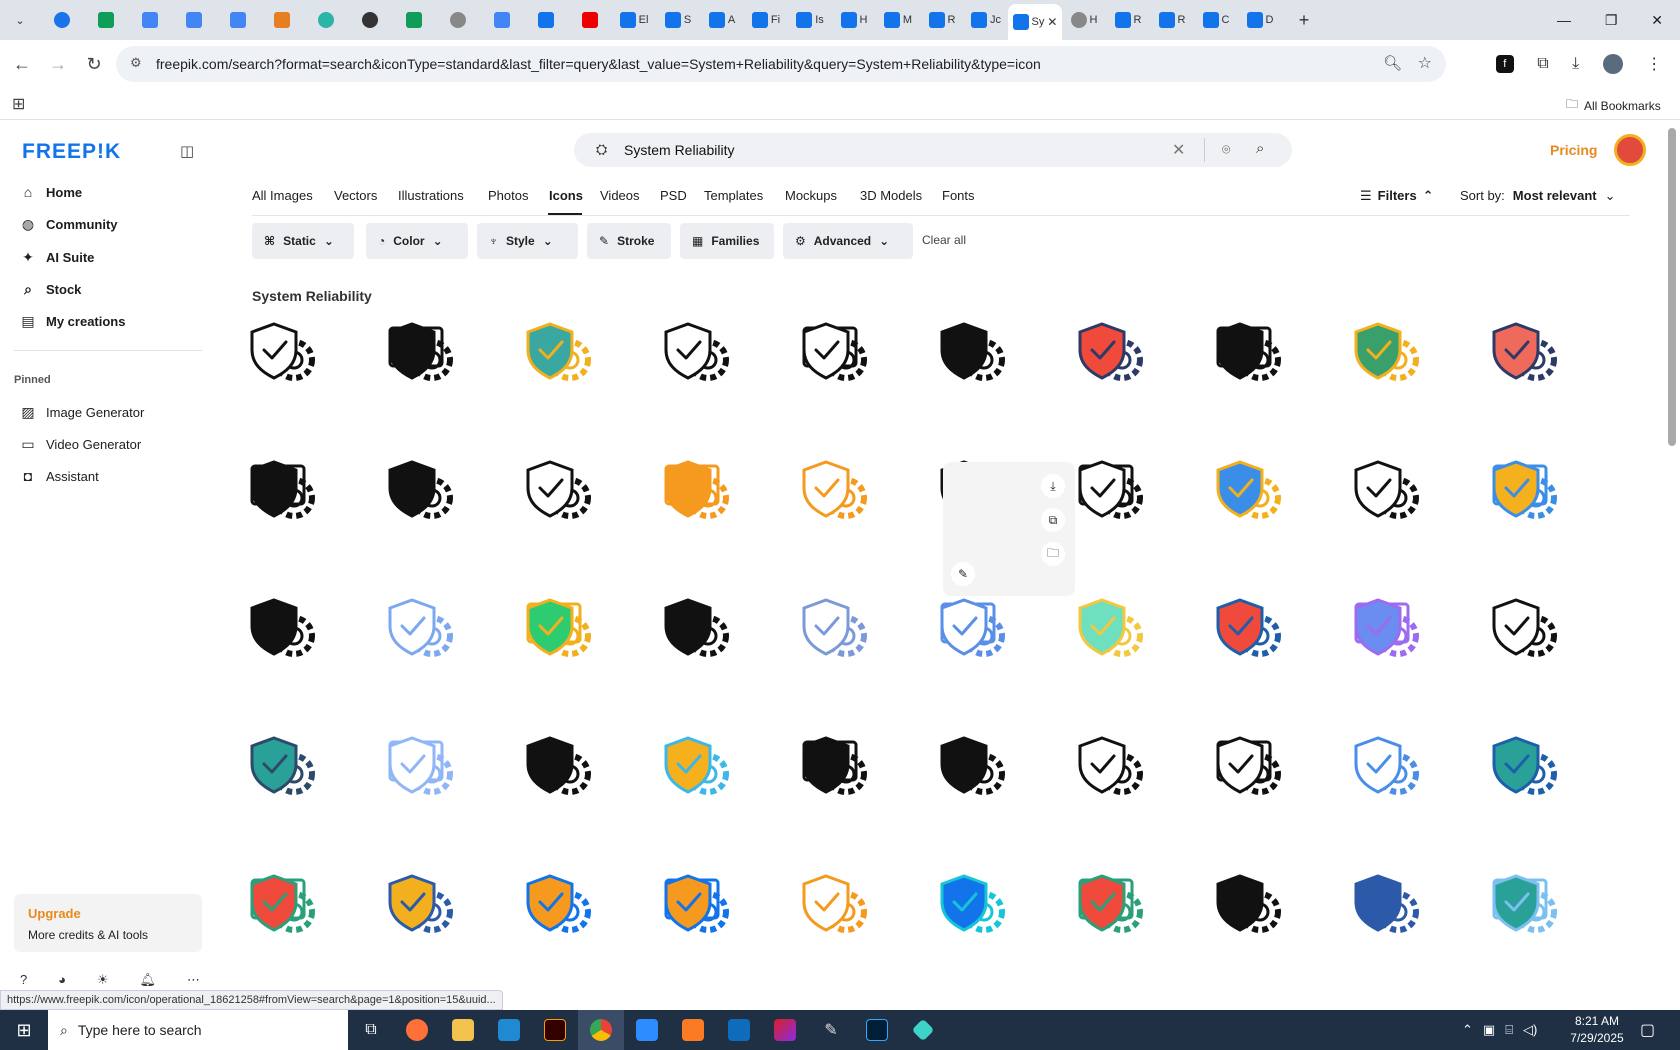 This screenshot has width=1680, height=1050. What do you see at coordinates (848, 241) in the screenshot?
I see `filter-advanced: ⚙ Advanced ⌄` at bounding box center [848, 241].